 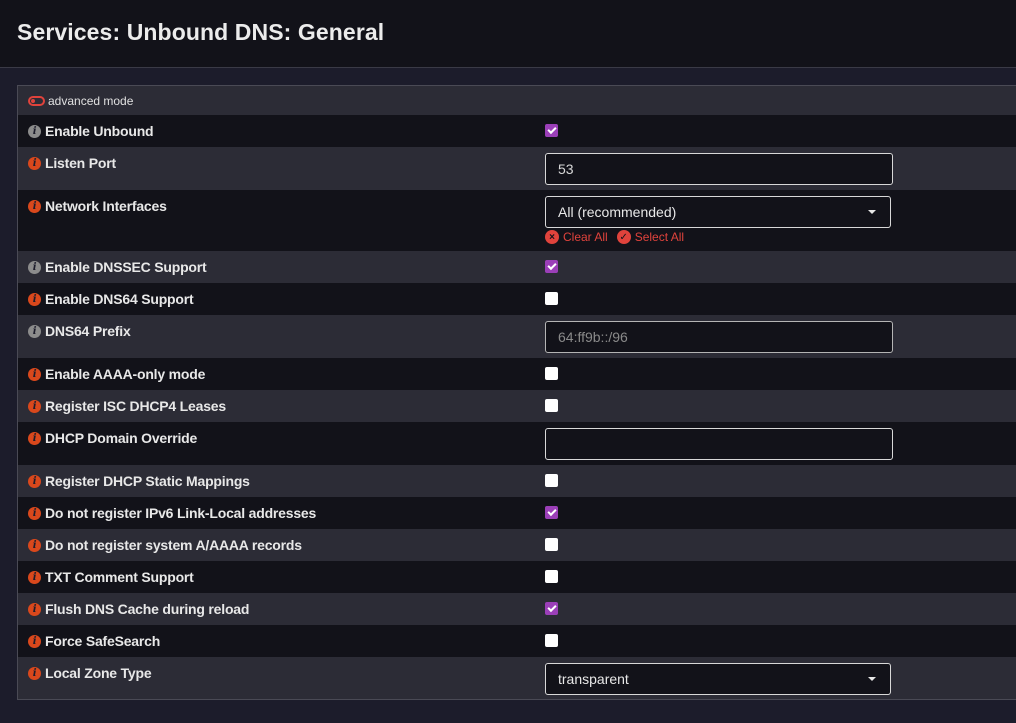 What do you see at coordinates (517, 374) in the screenshot?
I see `row-aaaa-only: i Enable AAAA-only mode` at bounding box center [517, 374].